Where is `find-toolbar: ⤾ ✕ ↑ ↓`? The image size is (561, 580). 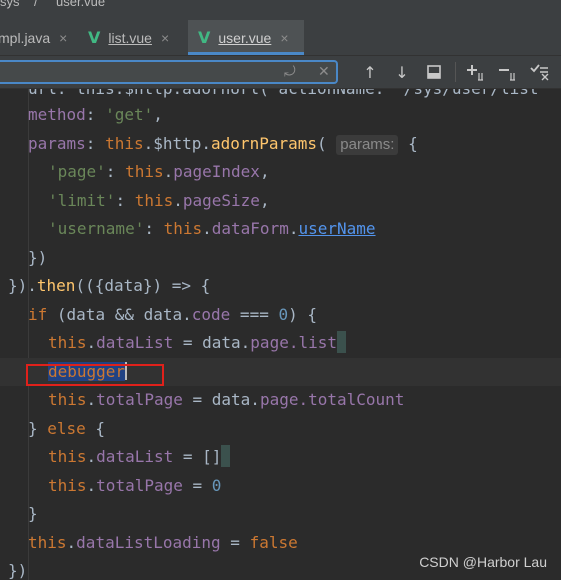 find-toolbar: ⤾ ✕ ↑ ↓ is located at coordinates (280, 72).